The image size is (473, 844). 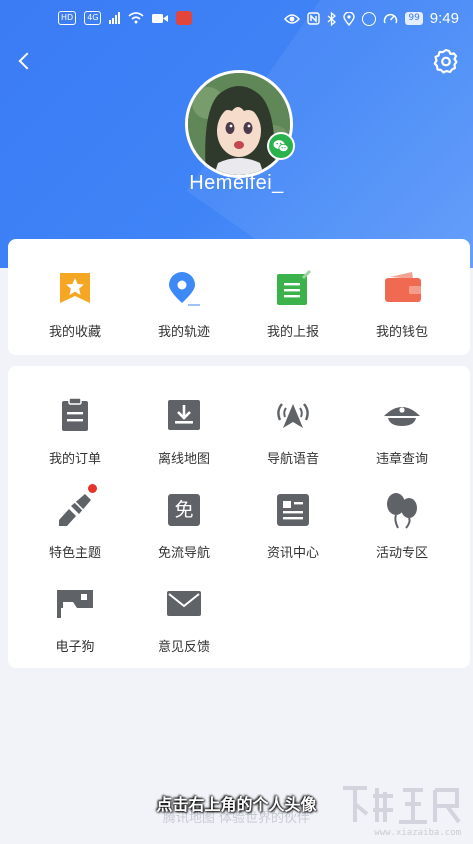 What do you see at coordinates (183, 459) in the screenshot?
I see `menu-label-offline-map: 离线地图` at bounding box center [183, 459].